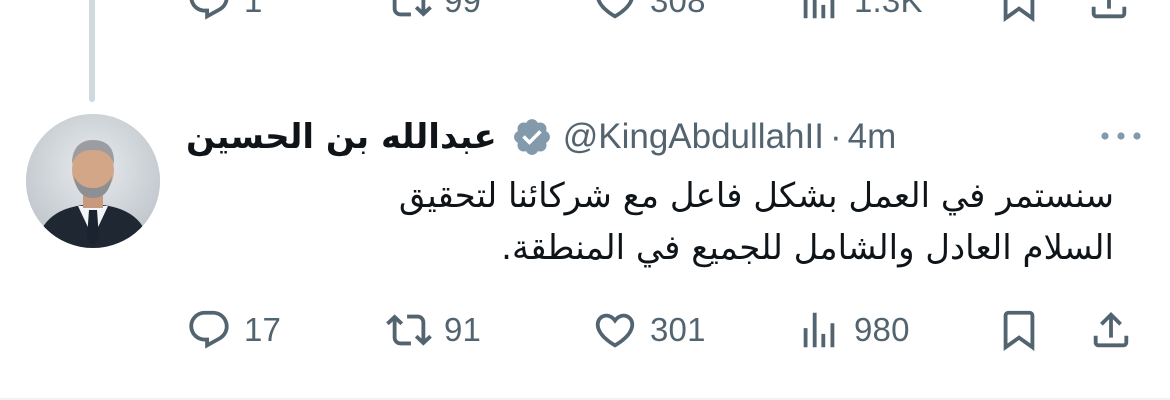  I want to click on more-options-button, so click(1121, 136).